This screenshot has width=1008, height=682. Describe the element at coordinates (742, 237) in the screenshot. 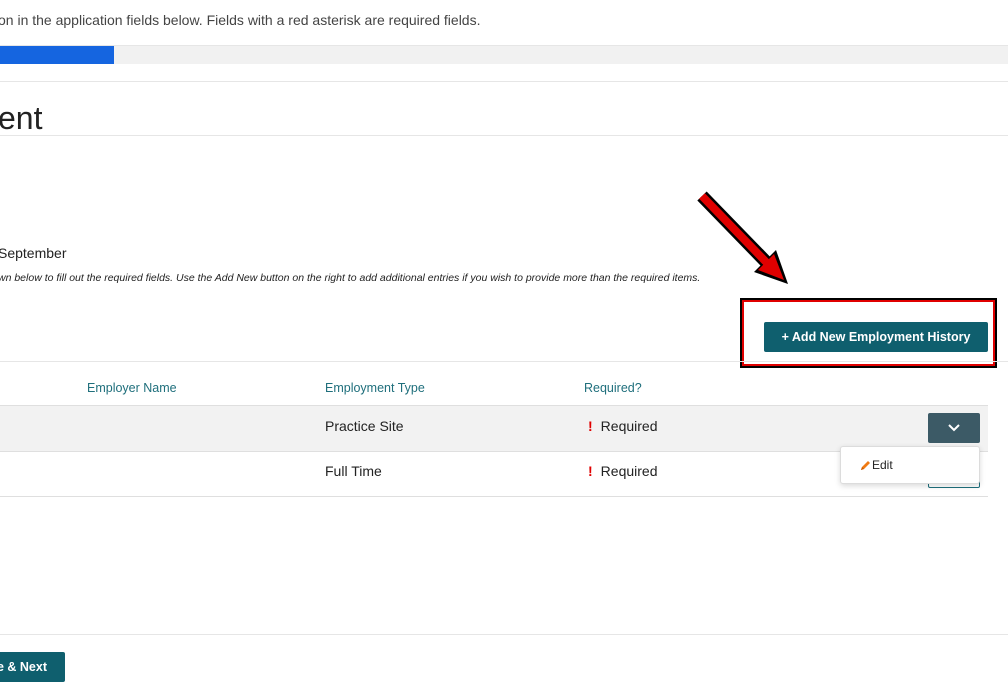

I see `annotation-arrow-icon` at that location.